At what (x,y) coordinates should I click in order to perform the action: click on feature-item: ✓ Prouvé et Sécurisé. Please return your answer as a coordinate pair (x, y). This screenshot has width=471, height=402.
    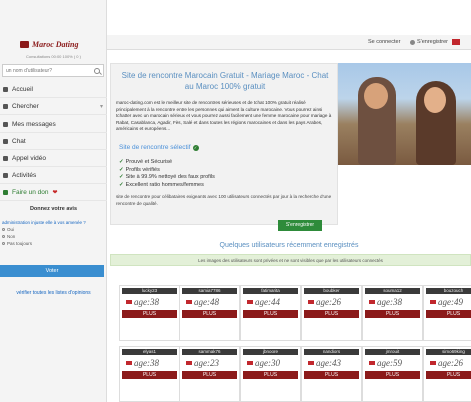
    Looking at the image, I should click on (167, 163).